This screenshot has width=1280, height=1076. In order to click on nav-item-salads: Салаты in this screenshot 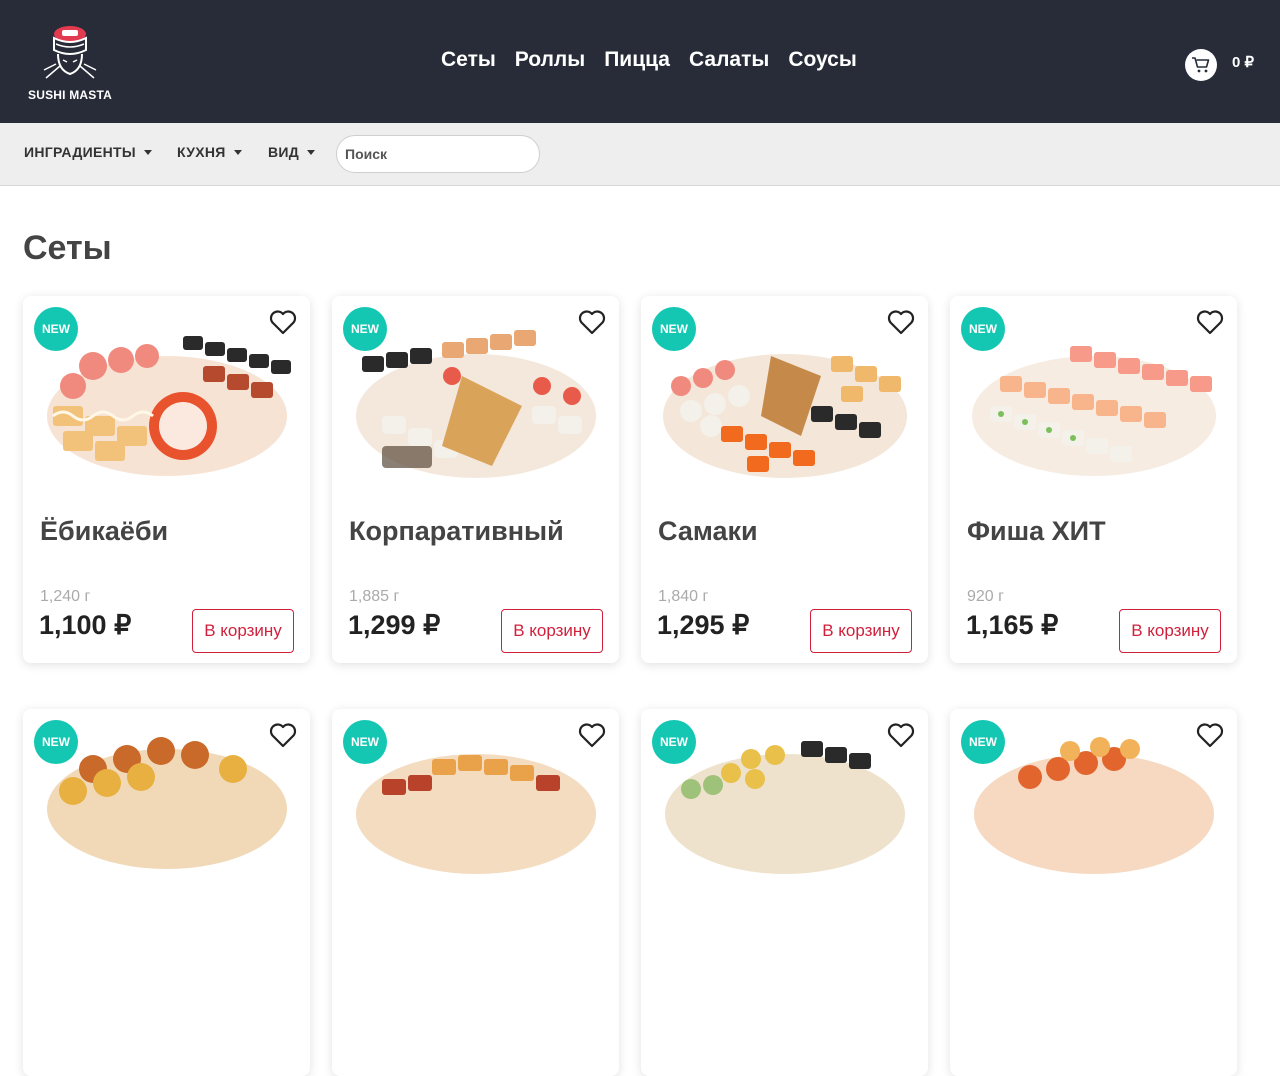, I will do `click(729, 60)`.